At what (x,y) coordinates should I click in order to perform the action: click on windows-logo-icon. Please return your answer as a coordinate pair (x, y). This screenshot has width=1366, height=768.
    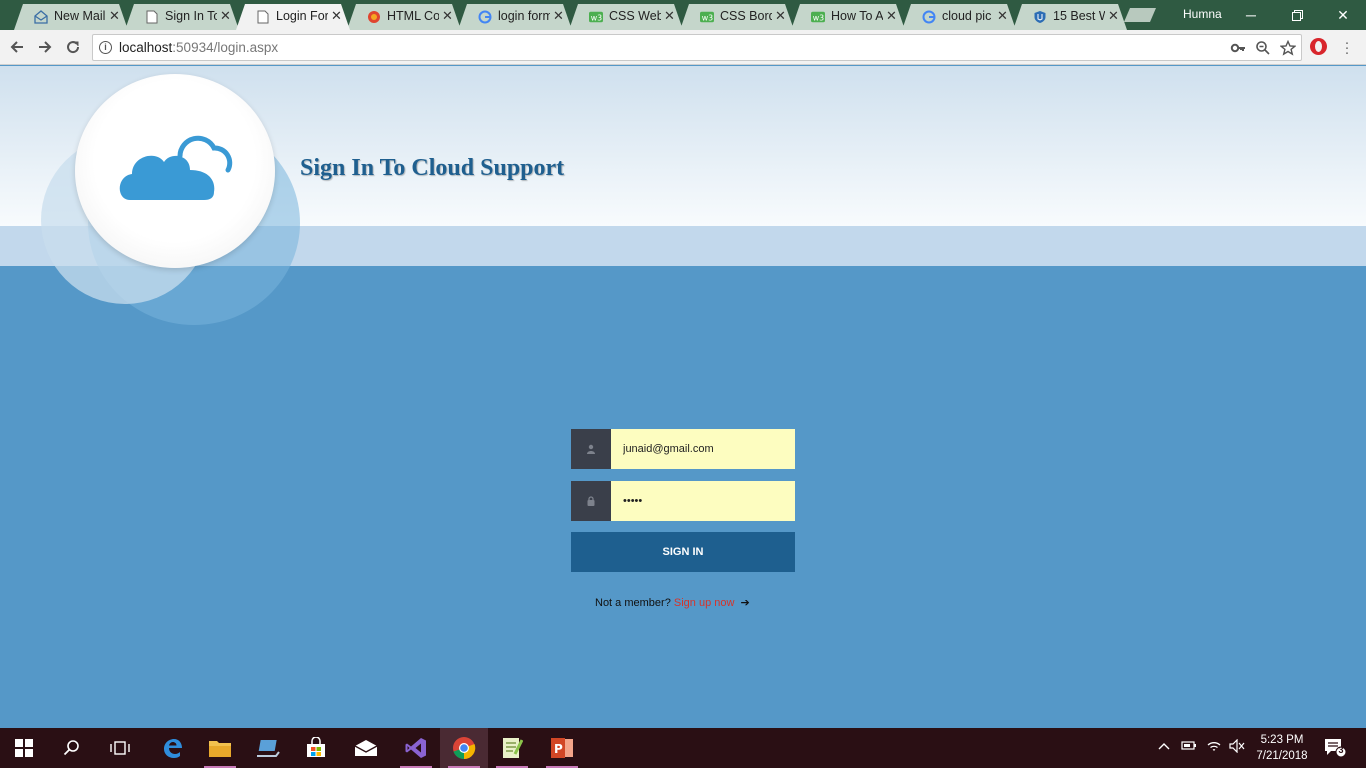
    Looking at the image, I should click on (24, 748).